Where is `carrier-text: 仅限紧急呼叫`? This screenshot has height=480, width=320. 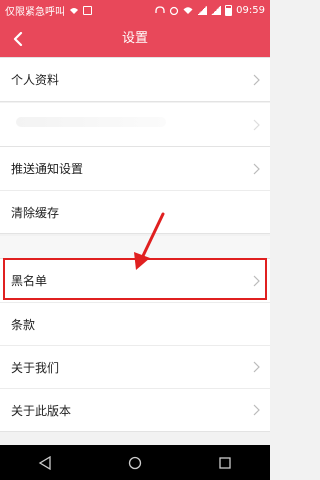 carrier-text: 仅限紧急呼叫 is located at coordinates (35, 12).